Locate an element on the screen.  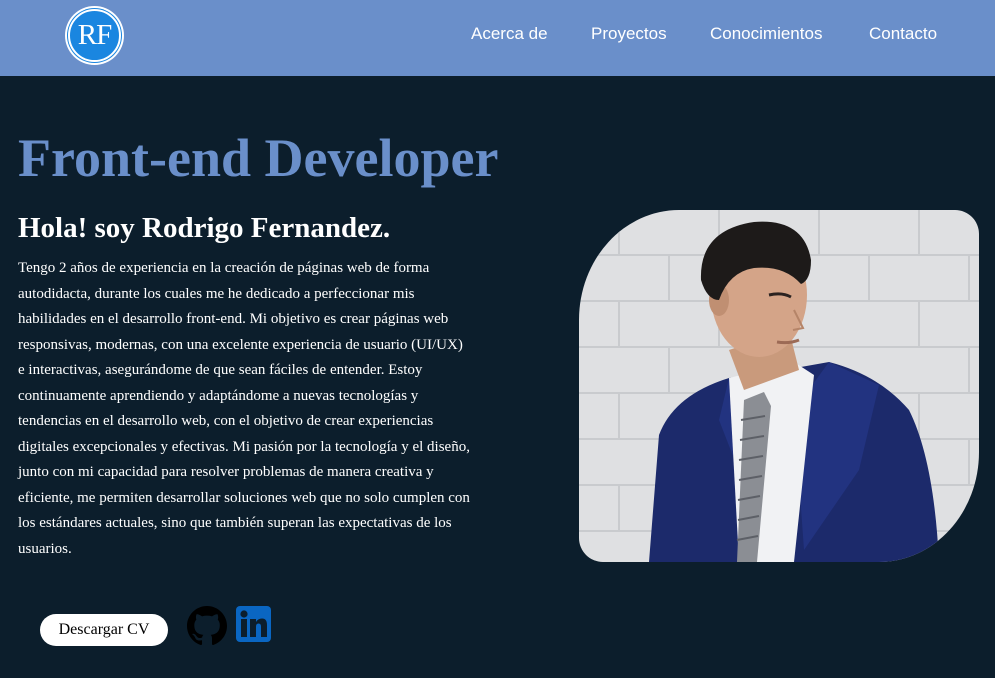
download-cv-button: Descargar CV is located at coordinates (104, 630).